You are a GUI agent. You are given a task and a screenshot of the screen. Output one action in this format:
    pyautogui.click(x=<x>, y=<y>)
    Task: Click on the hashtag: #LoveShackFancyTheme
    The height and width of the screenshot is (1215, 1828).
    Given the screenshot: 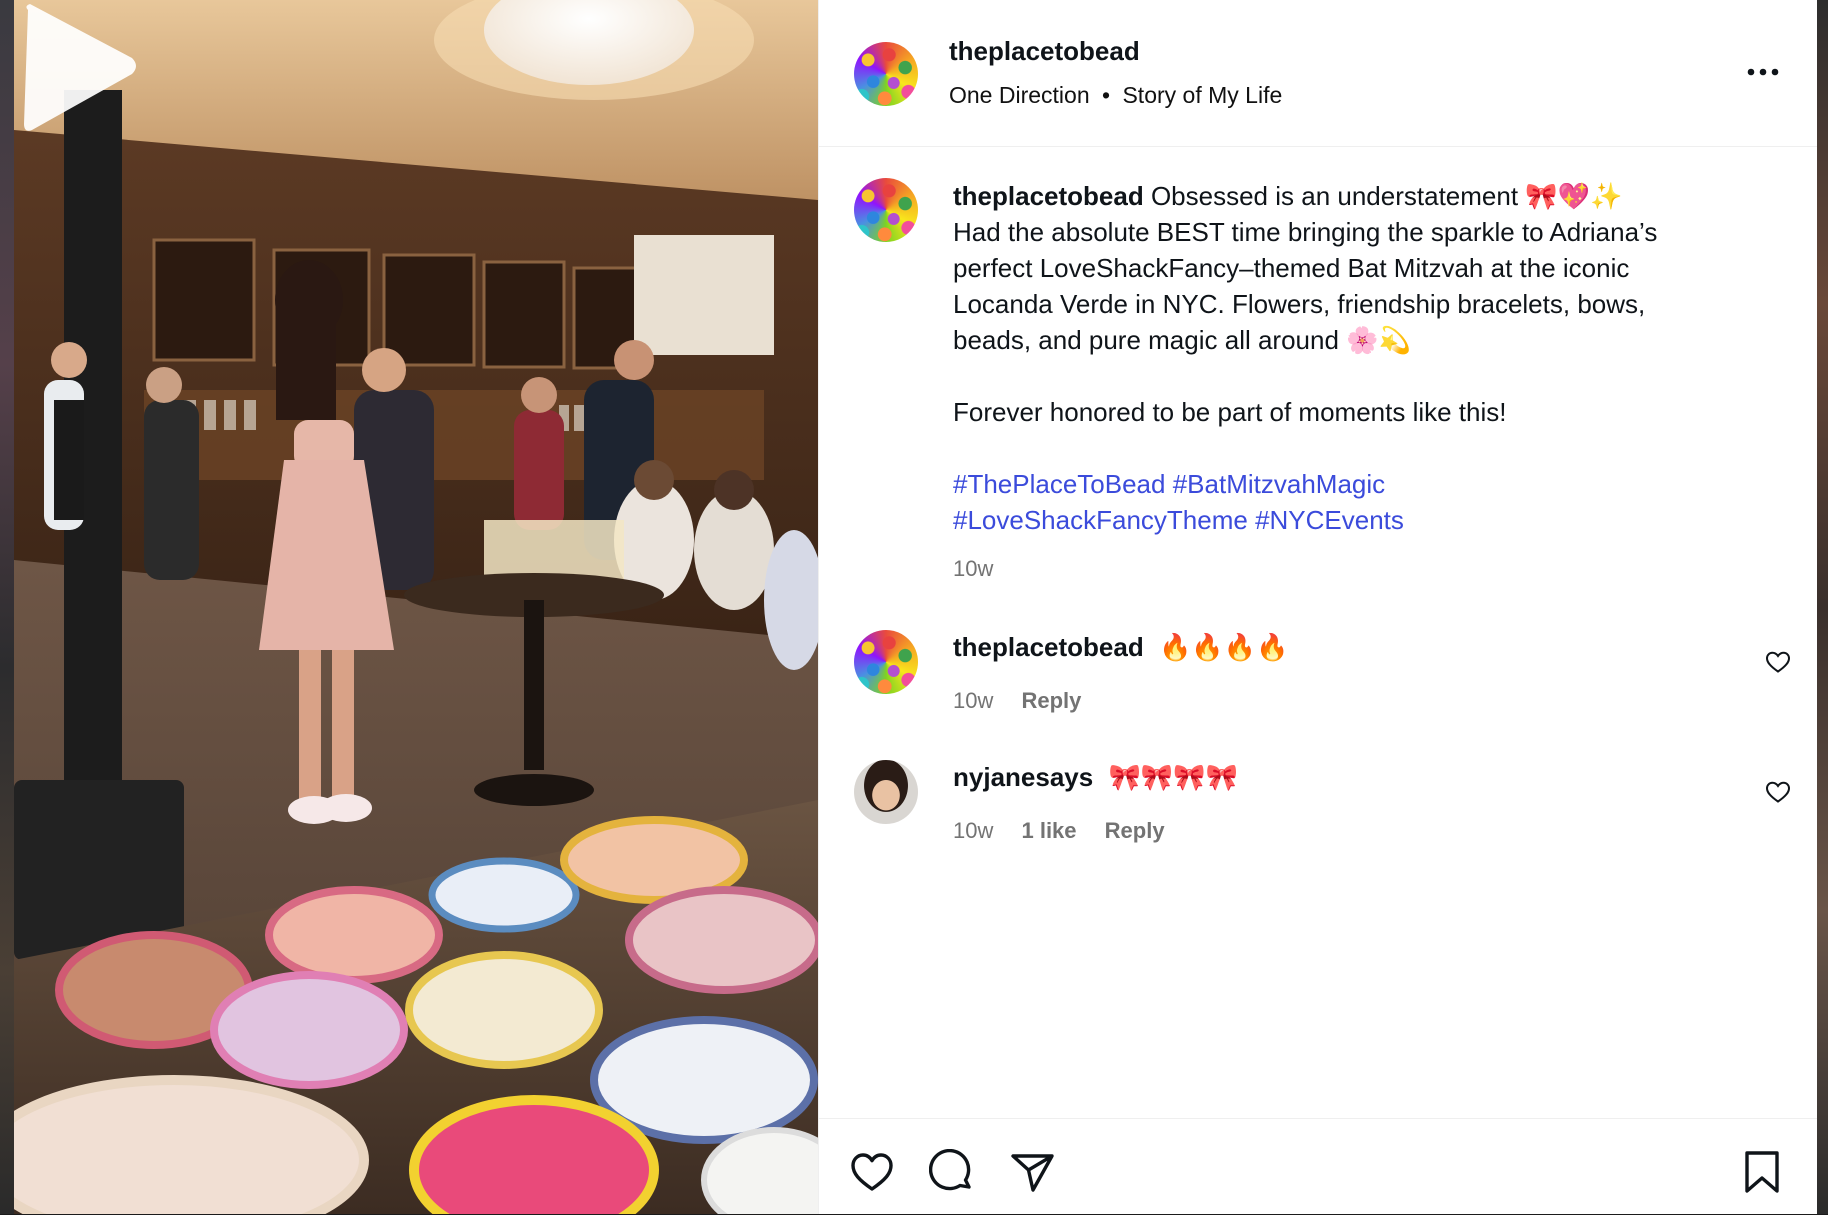 What is the action you would take?
    pyautogui.click(x=1100, y=520)
    